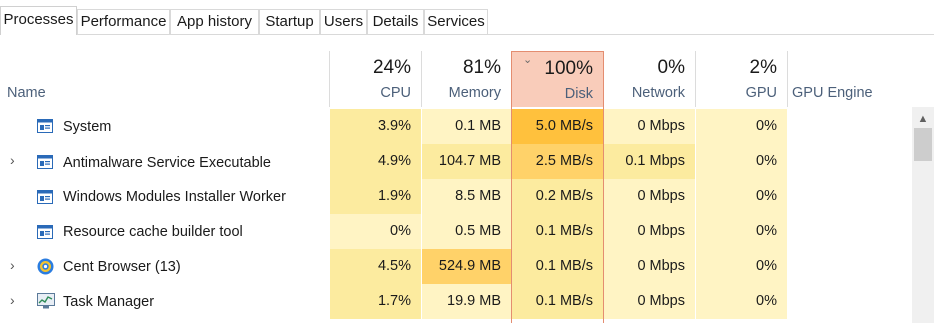 This screenshot has width=934, height=323. Describe the element at coordinates (481, 67) in the screenshot. I see `memory-total-percent: 81%` at that location.